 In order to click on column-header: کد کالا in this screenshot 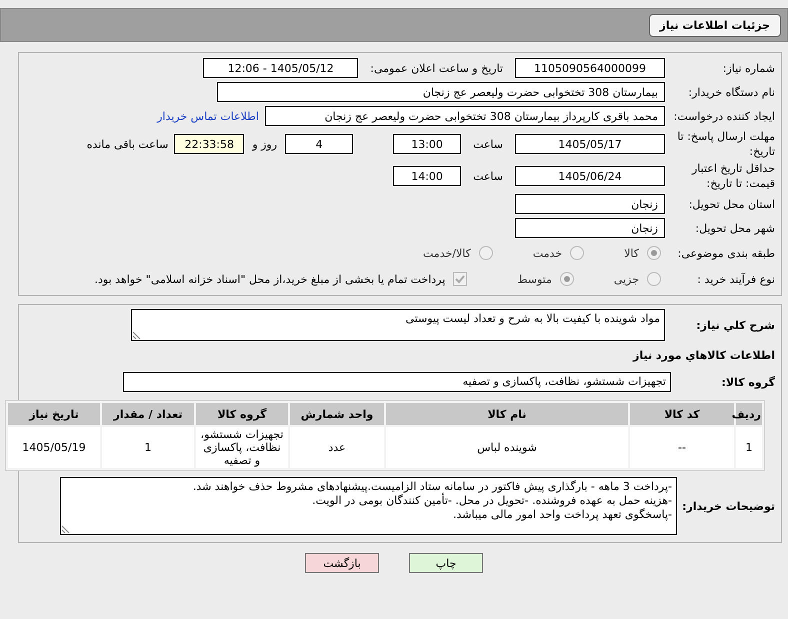, I will do `click(682, 414)`.